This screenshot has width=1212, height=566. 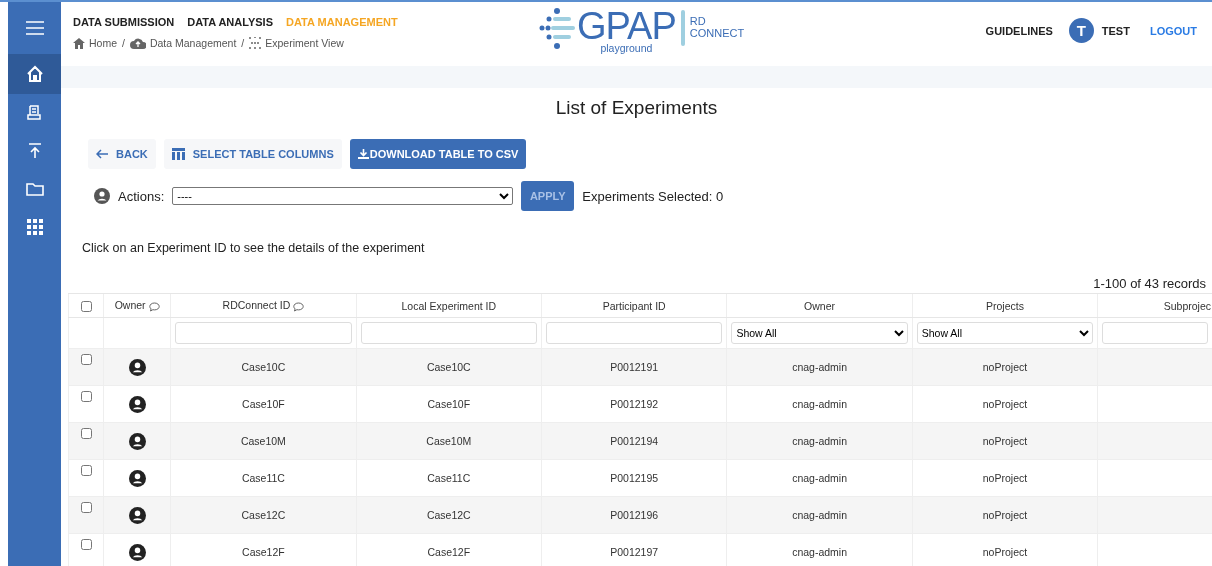 I want to click on page-title: List of Experiments, so click(x=636, y=108).